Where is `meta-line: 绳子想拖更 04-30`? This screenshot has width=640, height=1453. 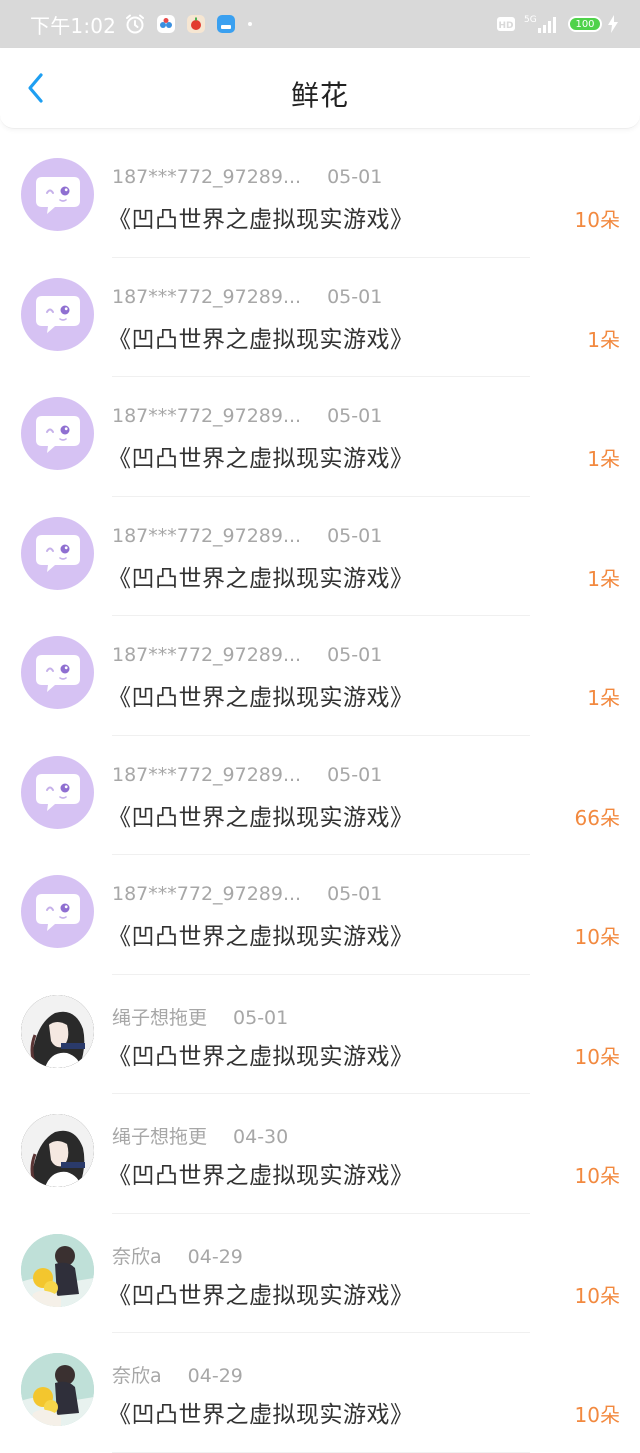
meta-line: 绳子想拖更 04-30 is located at coordinates (200, 1135).